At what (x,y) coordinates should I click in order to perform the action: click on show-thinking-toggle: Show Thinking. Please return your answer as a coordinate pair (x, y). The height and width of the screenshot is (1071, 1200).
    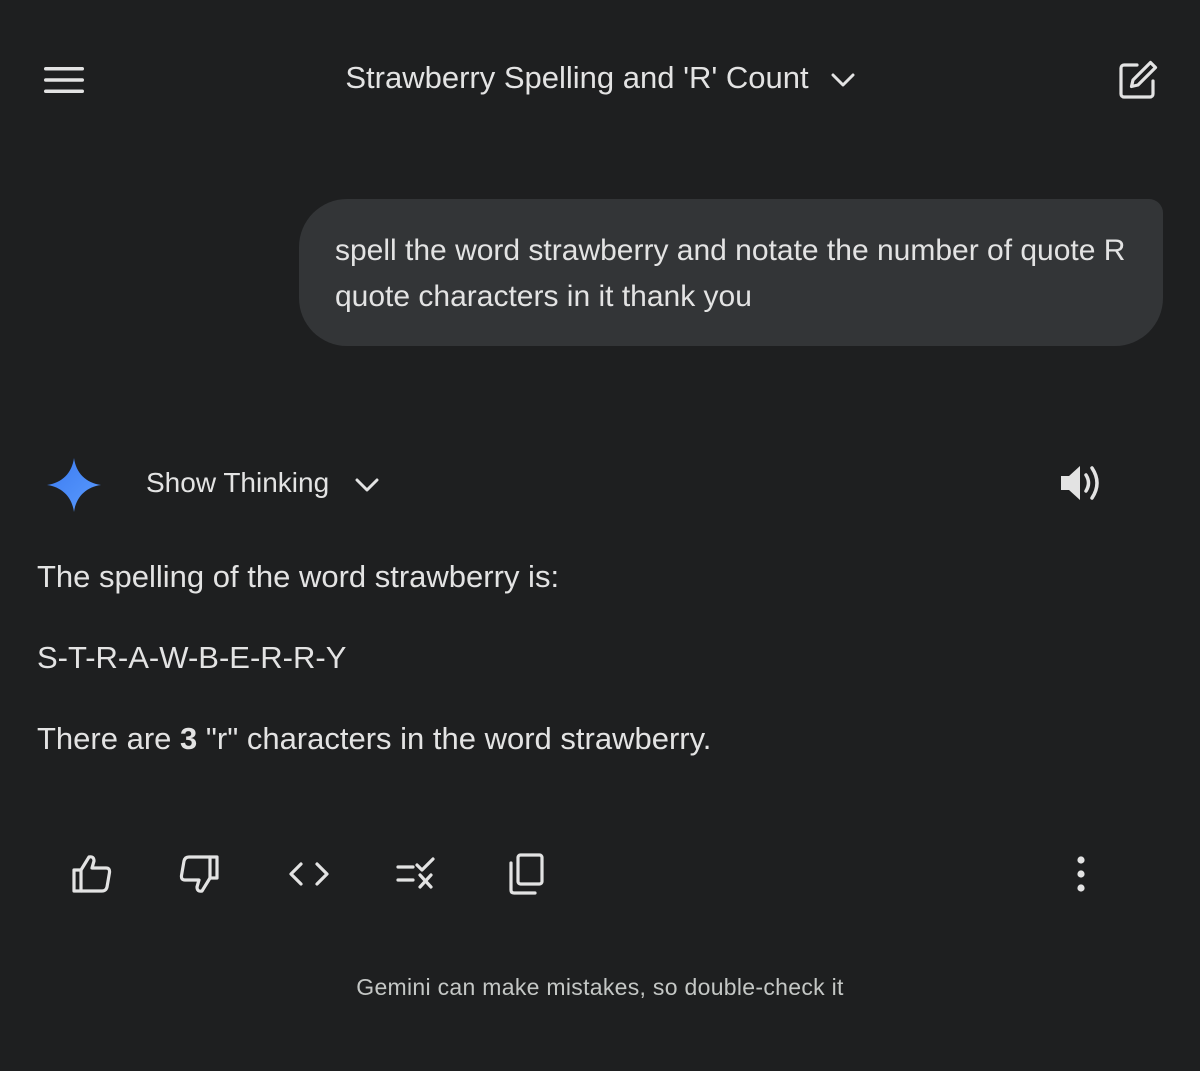
    Looking at the image, I should click on (262, 483).